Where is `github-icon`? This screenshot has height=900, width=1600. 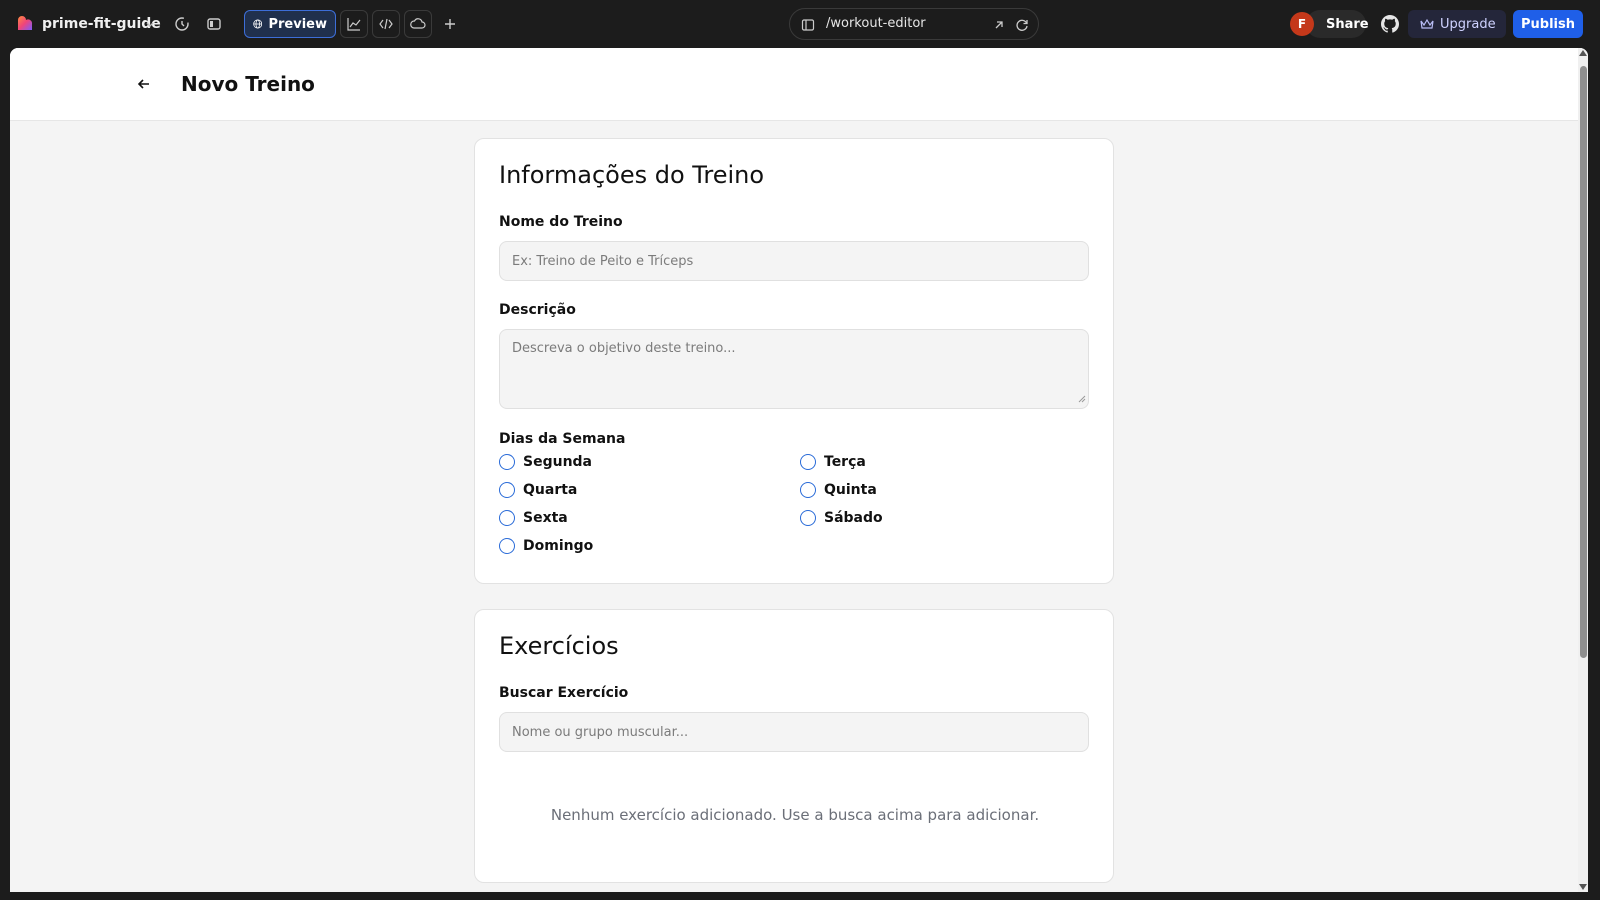 github-icon is located at coordinates (1390, 24).